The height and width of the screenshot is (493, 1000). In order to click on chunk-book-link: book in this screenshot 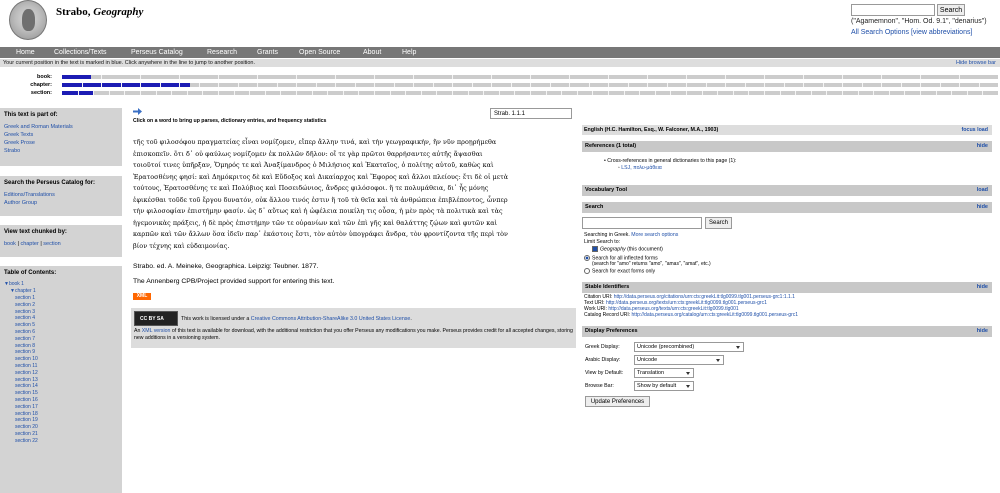, I will do `click(10, 244)`.